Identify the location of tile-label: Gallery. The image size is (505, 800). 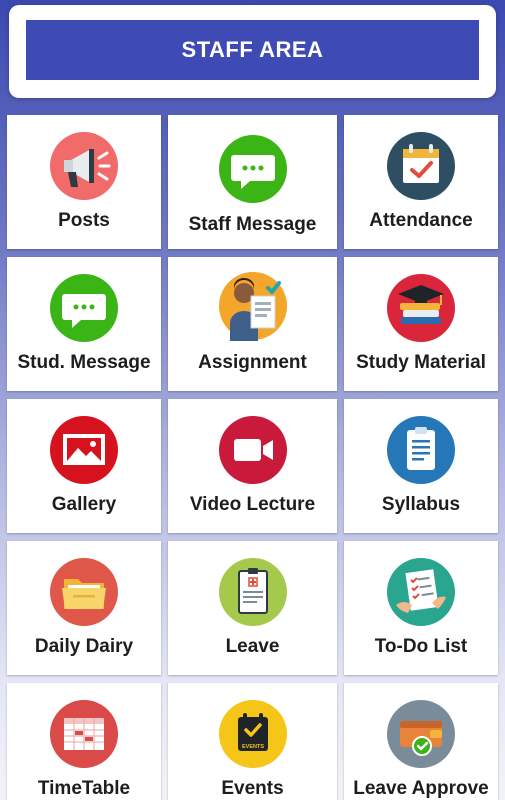
(84, 504).